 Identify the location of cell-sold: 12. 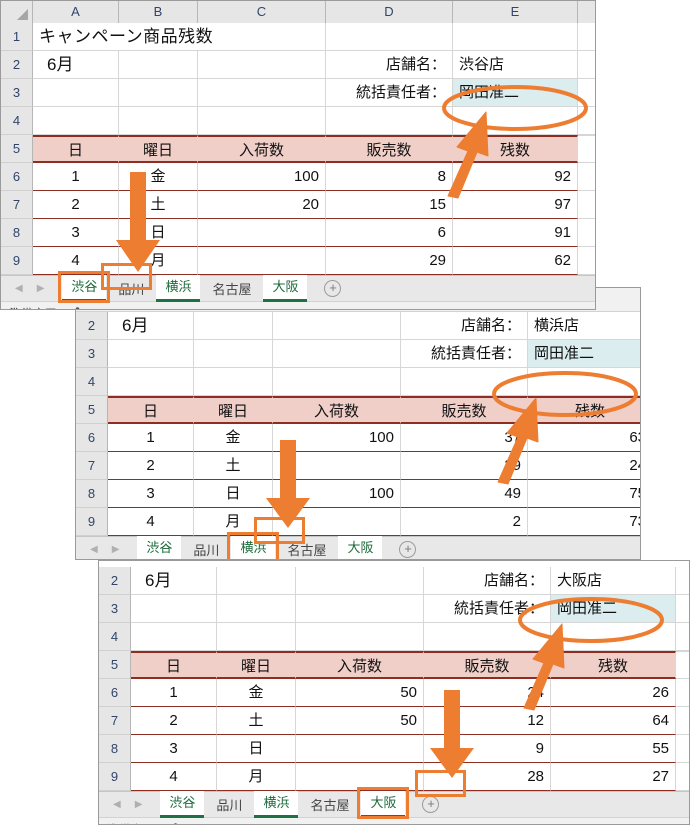
(487, 721).